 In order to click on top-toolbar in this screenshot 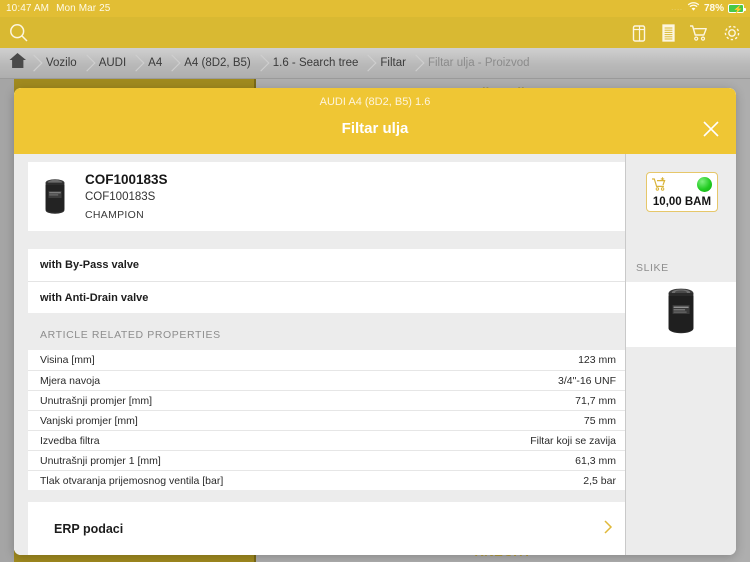, I will do `click(375, 32)`.